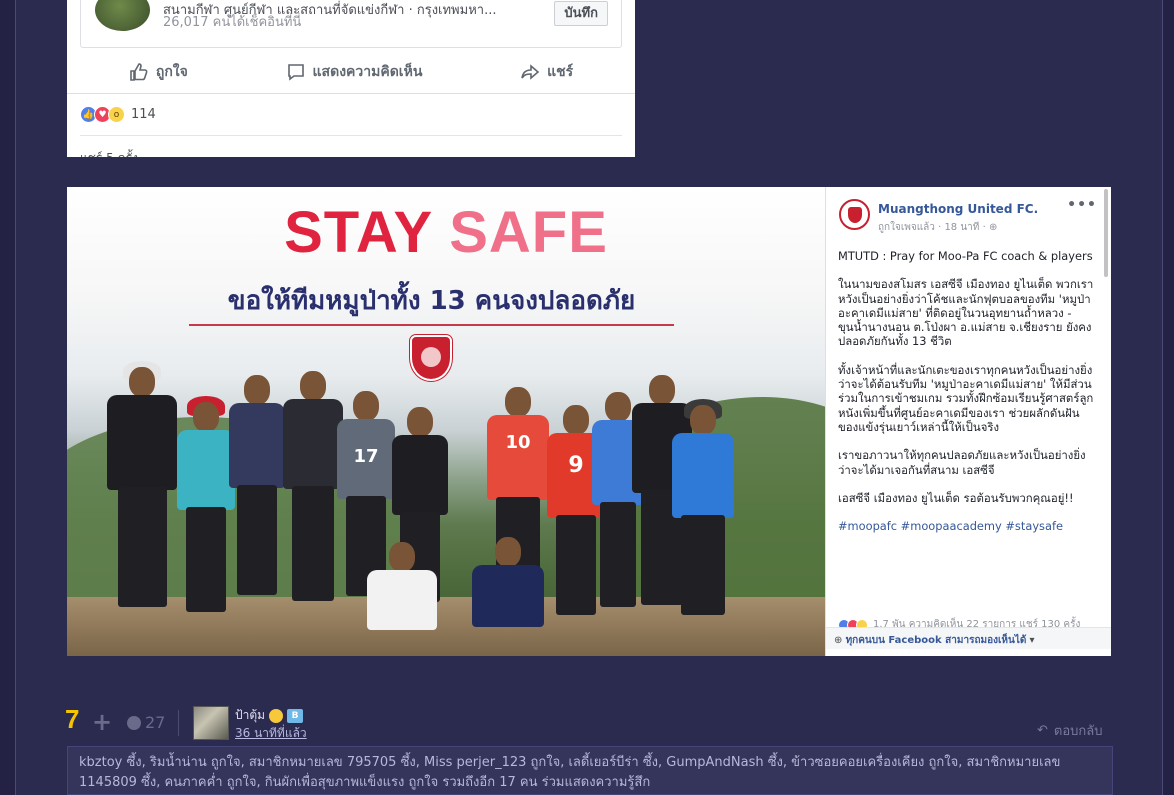 This screenshot has height=795, width=1174. What do you see at coordinates (271, 733) in the screenshot?
I see `comment-timestamp: 36 นาทีที่แล้ว` at bounding box center [271, 733].